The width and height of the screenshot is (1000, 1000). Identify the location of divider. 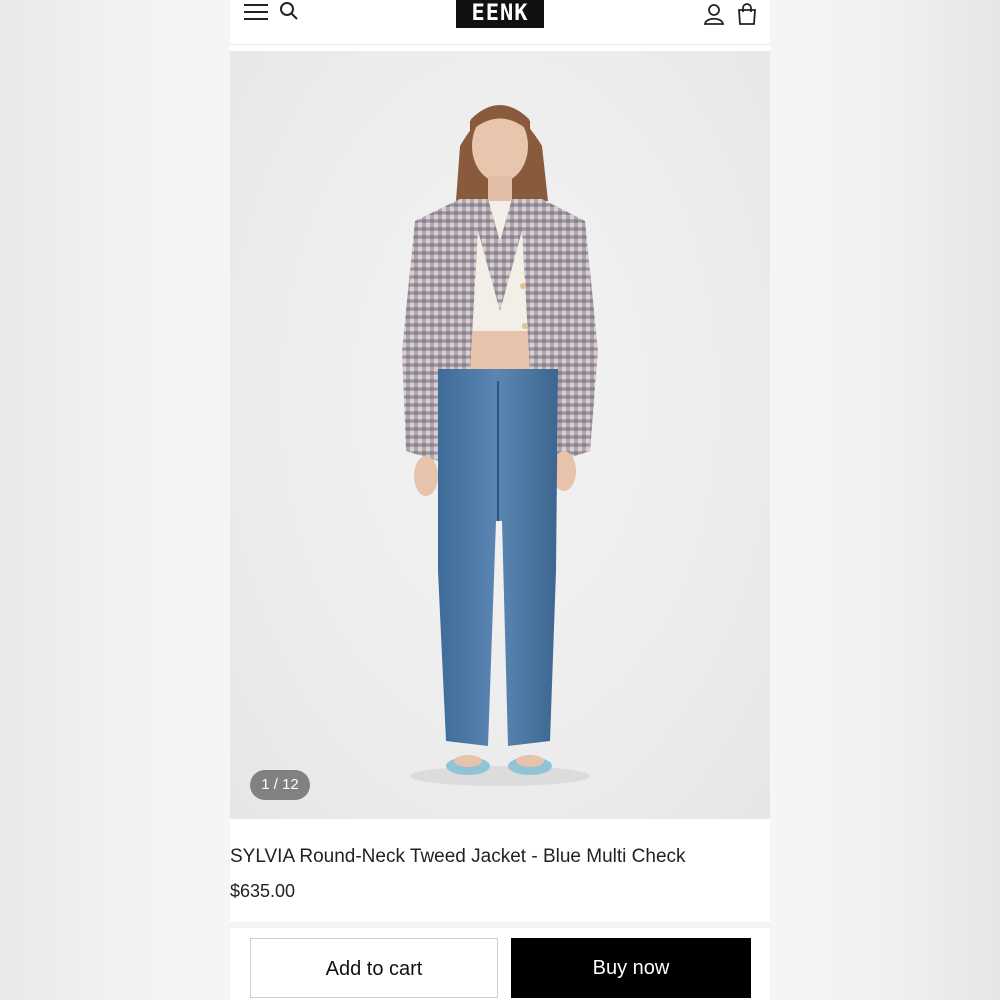
(500, 925).